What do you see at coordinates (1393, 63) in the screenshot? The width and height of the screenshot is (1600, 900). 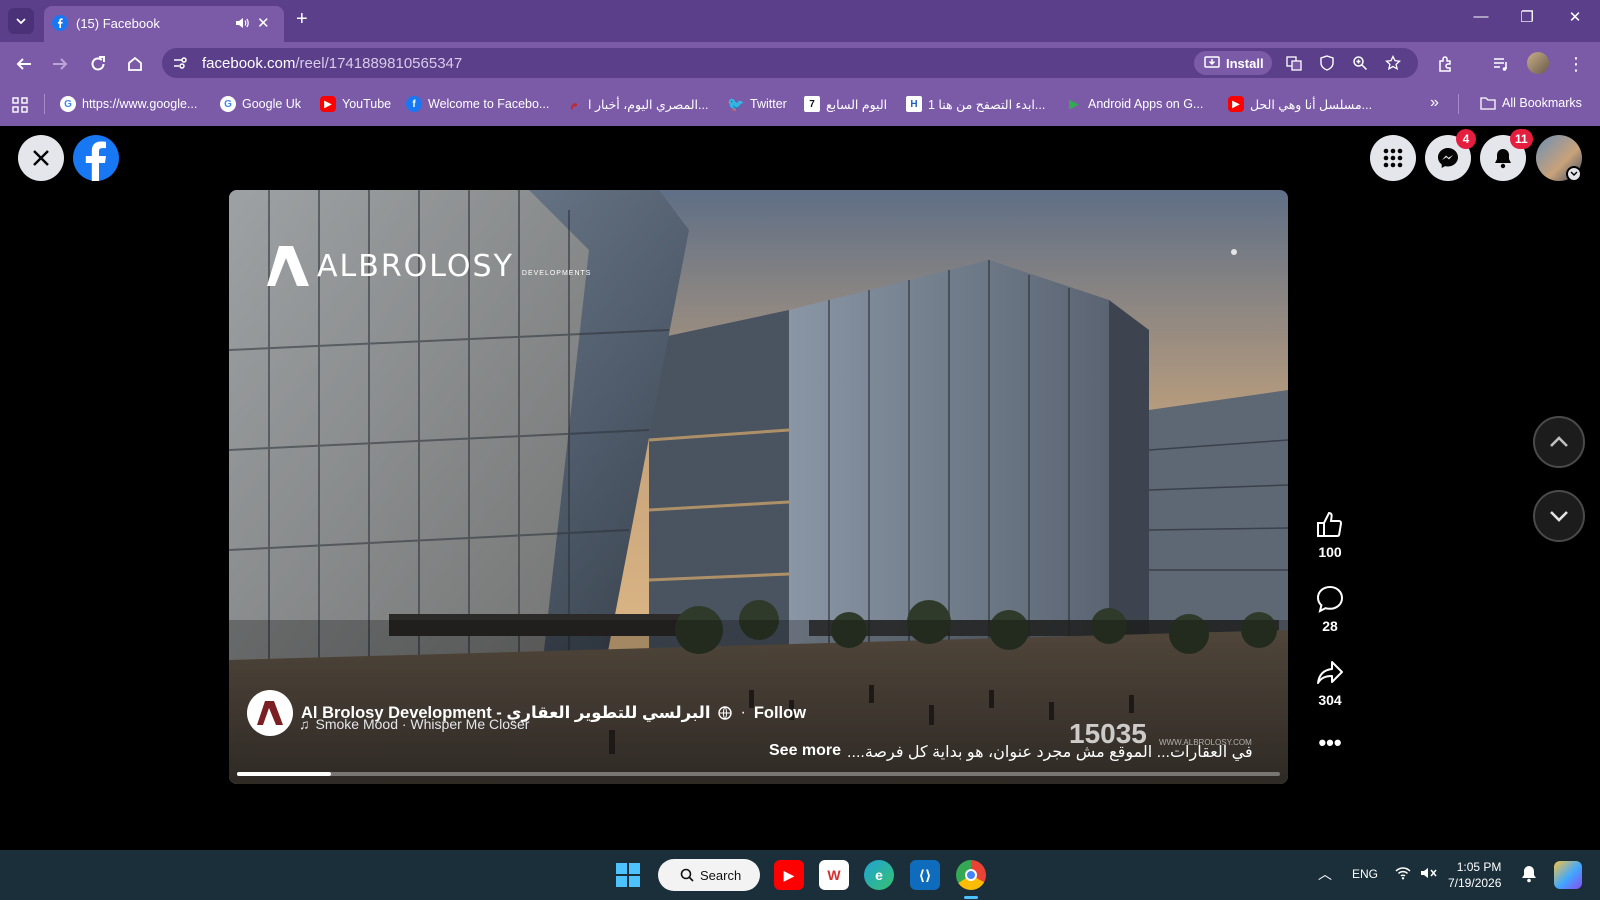 I see `bookmark-star-icon` at bounding box center [1393, 63].